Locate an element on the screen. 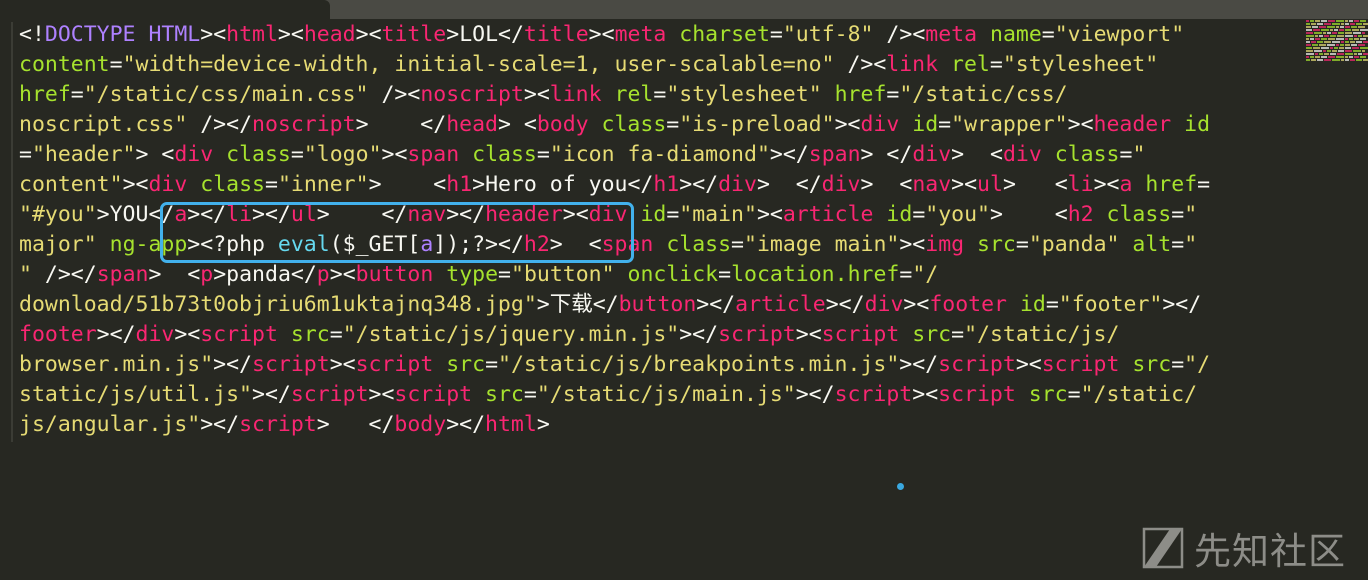 This screenshot has width=1368, height=580. attribute-token: class is located at coordinates (1139, 214).